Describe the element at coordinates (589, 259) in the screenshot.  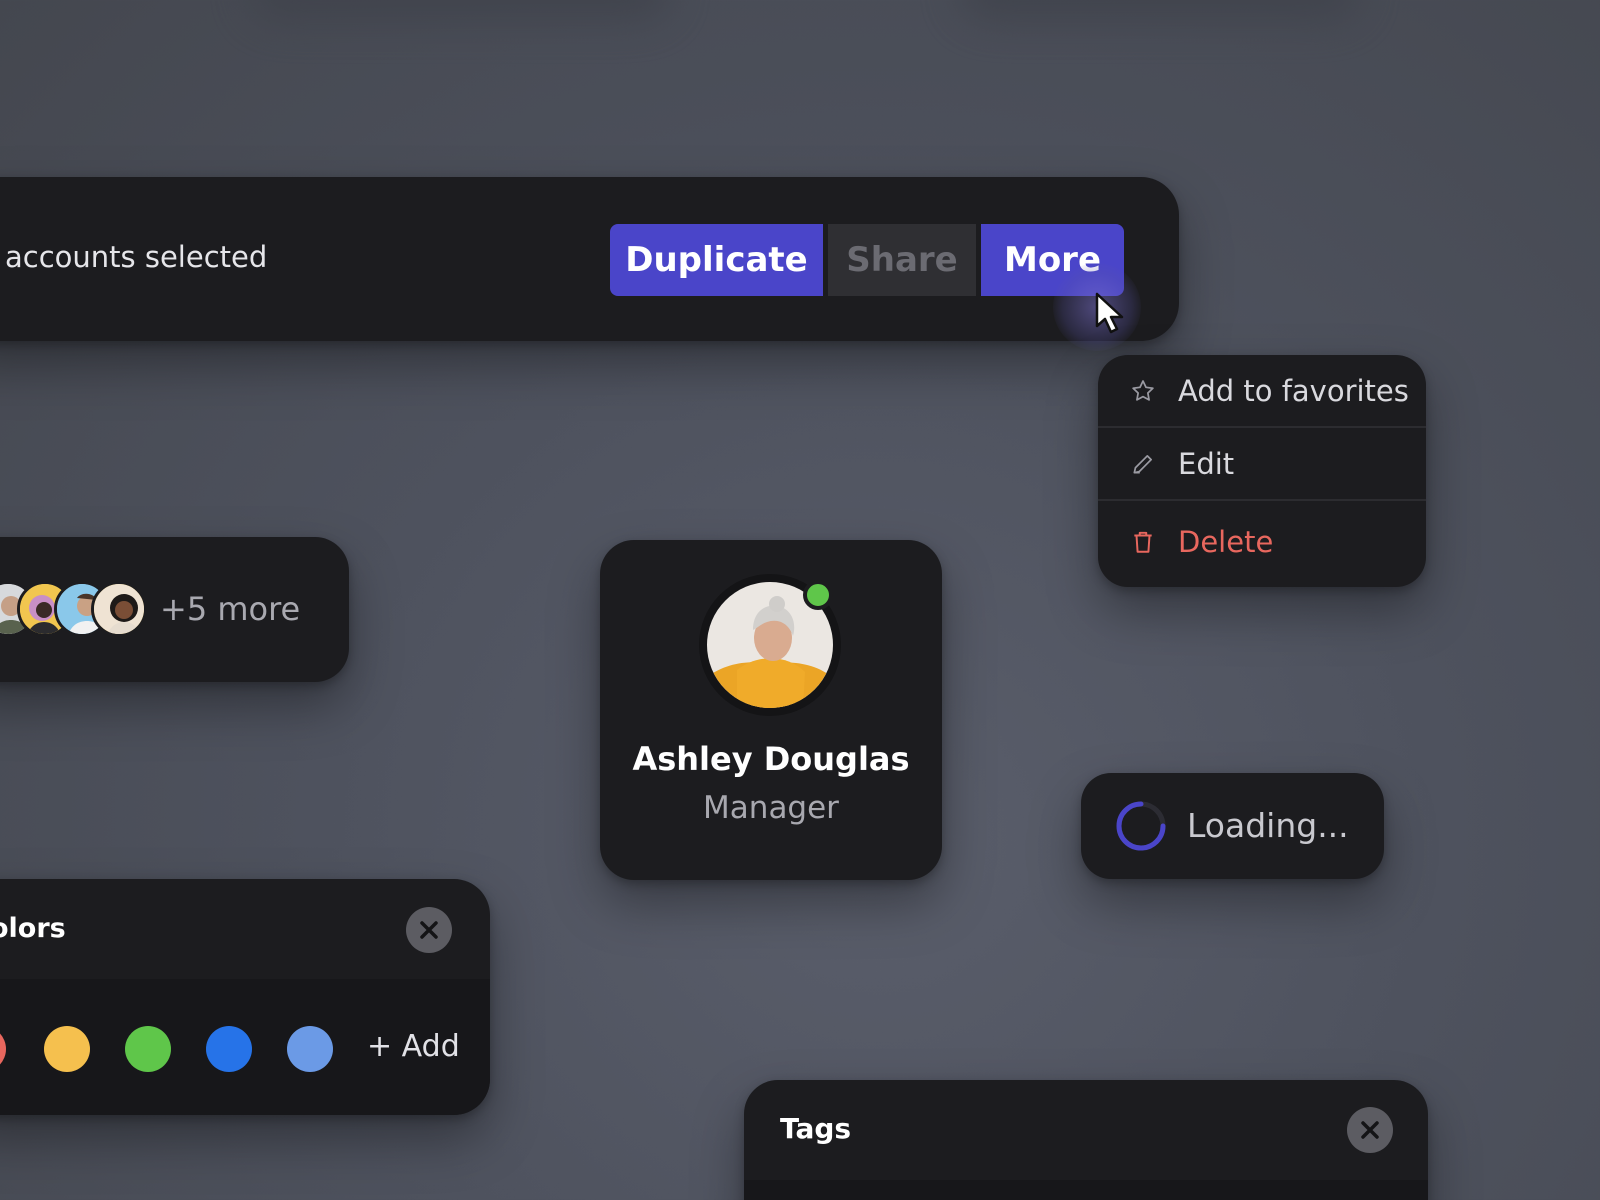
I see `selection-toolbar: accounts selected Duplicate Share More` at that location.